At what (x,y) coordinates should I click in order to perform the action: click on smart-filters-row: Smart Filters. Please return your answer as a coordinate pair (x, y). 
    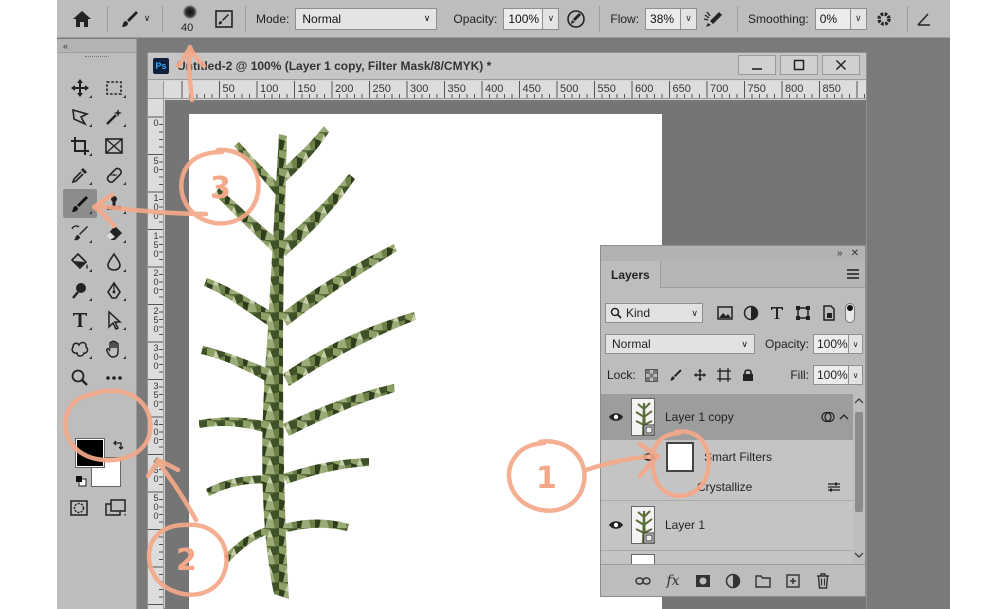
    Looking at the image, I should click on (727, 457).